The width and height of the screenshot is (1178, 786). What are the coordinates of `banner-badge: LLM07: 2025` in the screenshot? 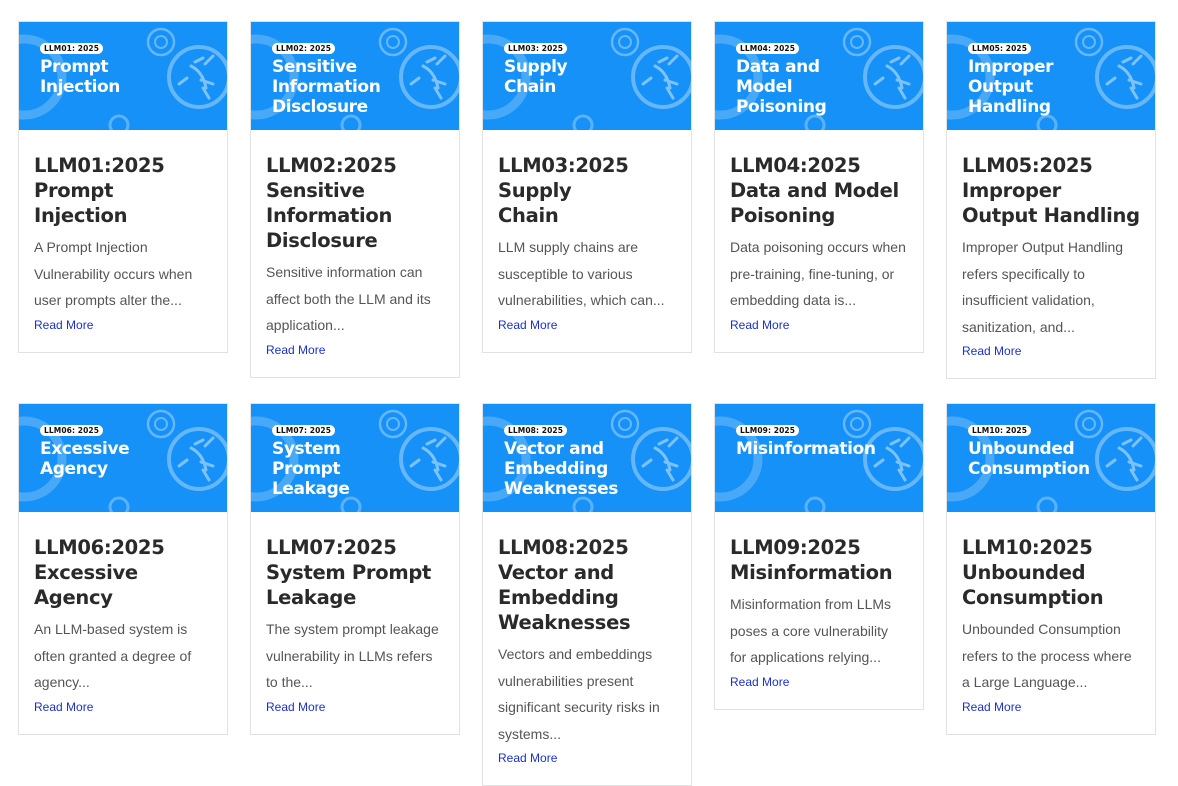 It's located at (304, 430).